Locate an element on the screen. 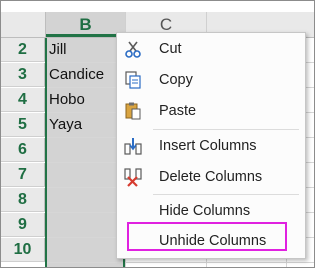 This screenshot has width=320, height=268. row-header-2: 2 is located at coordinates (23, 50).